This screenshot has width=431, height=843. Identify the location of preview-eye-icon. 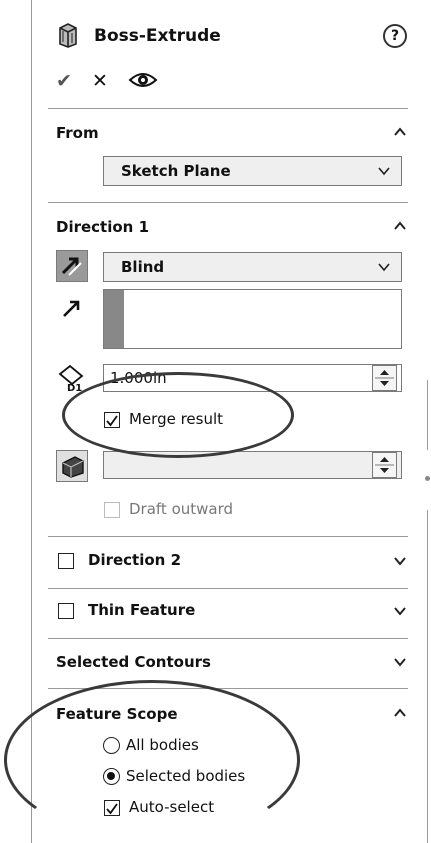
(143, 80).